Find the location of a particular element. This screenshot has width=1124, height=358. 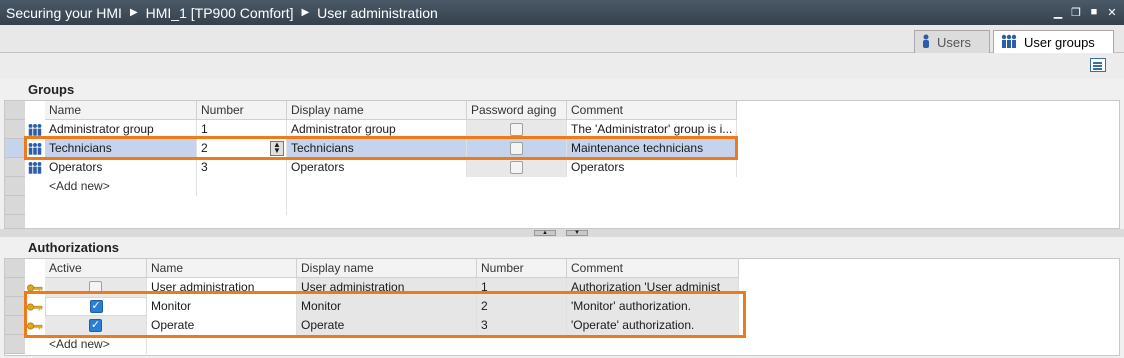

breadcrumb-project: Securing your HMI is located at coordinates (64, 13).